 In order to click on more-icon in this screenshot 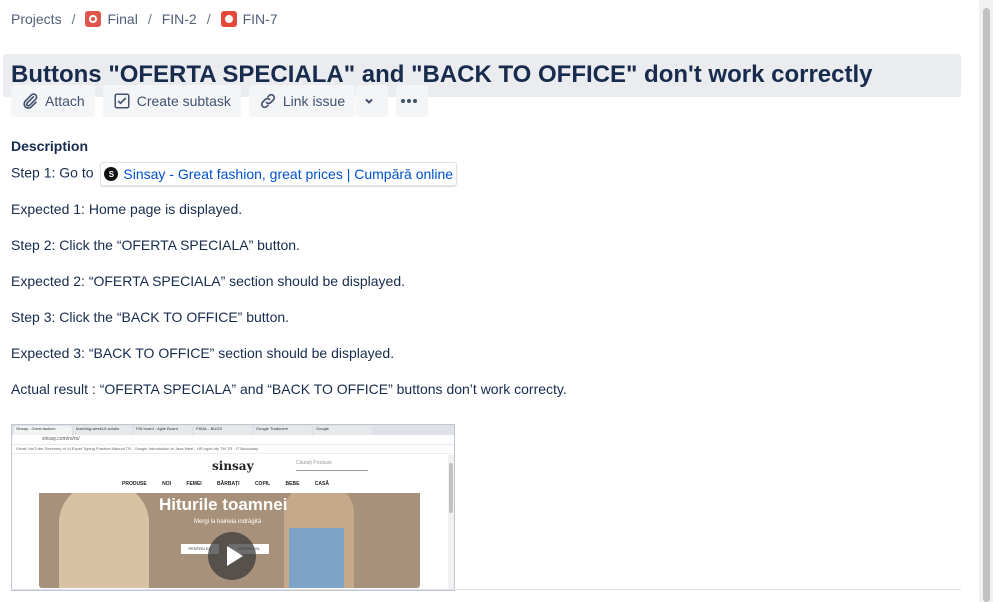, I will do `click(409, 101)`.